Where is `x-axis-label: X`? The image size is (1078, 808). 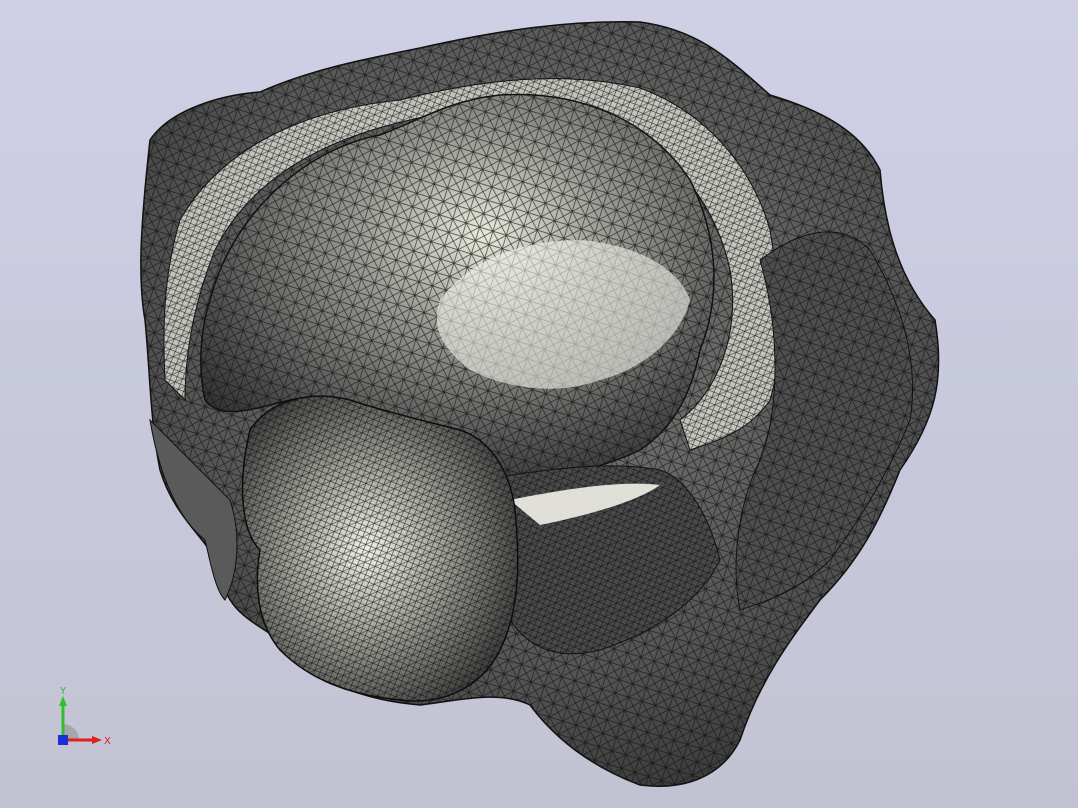 x-axis-label: X is located at coordinates (107, 741).